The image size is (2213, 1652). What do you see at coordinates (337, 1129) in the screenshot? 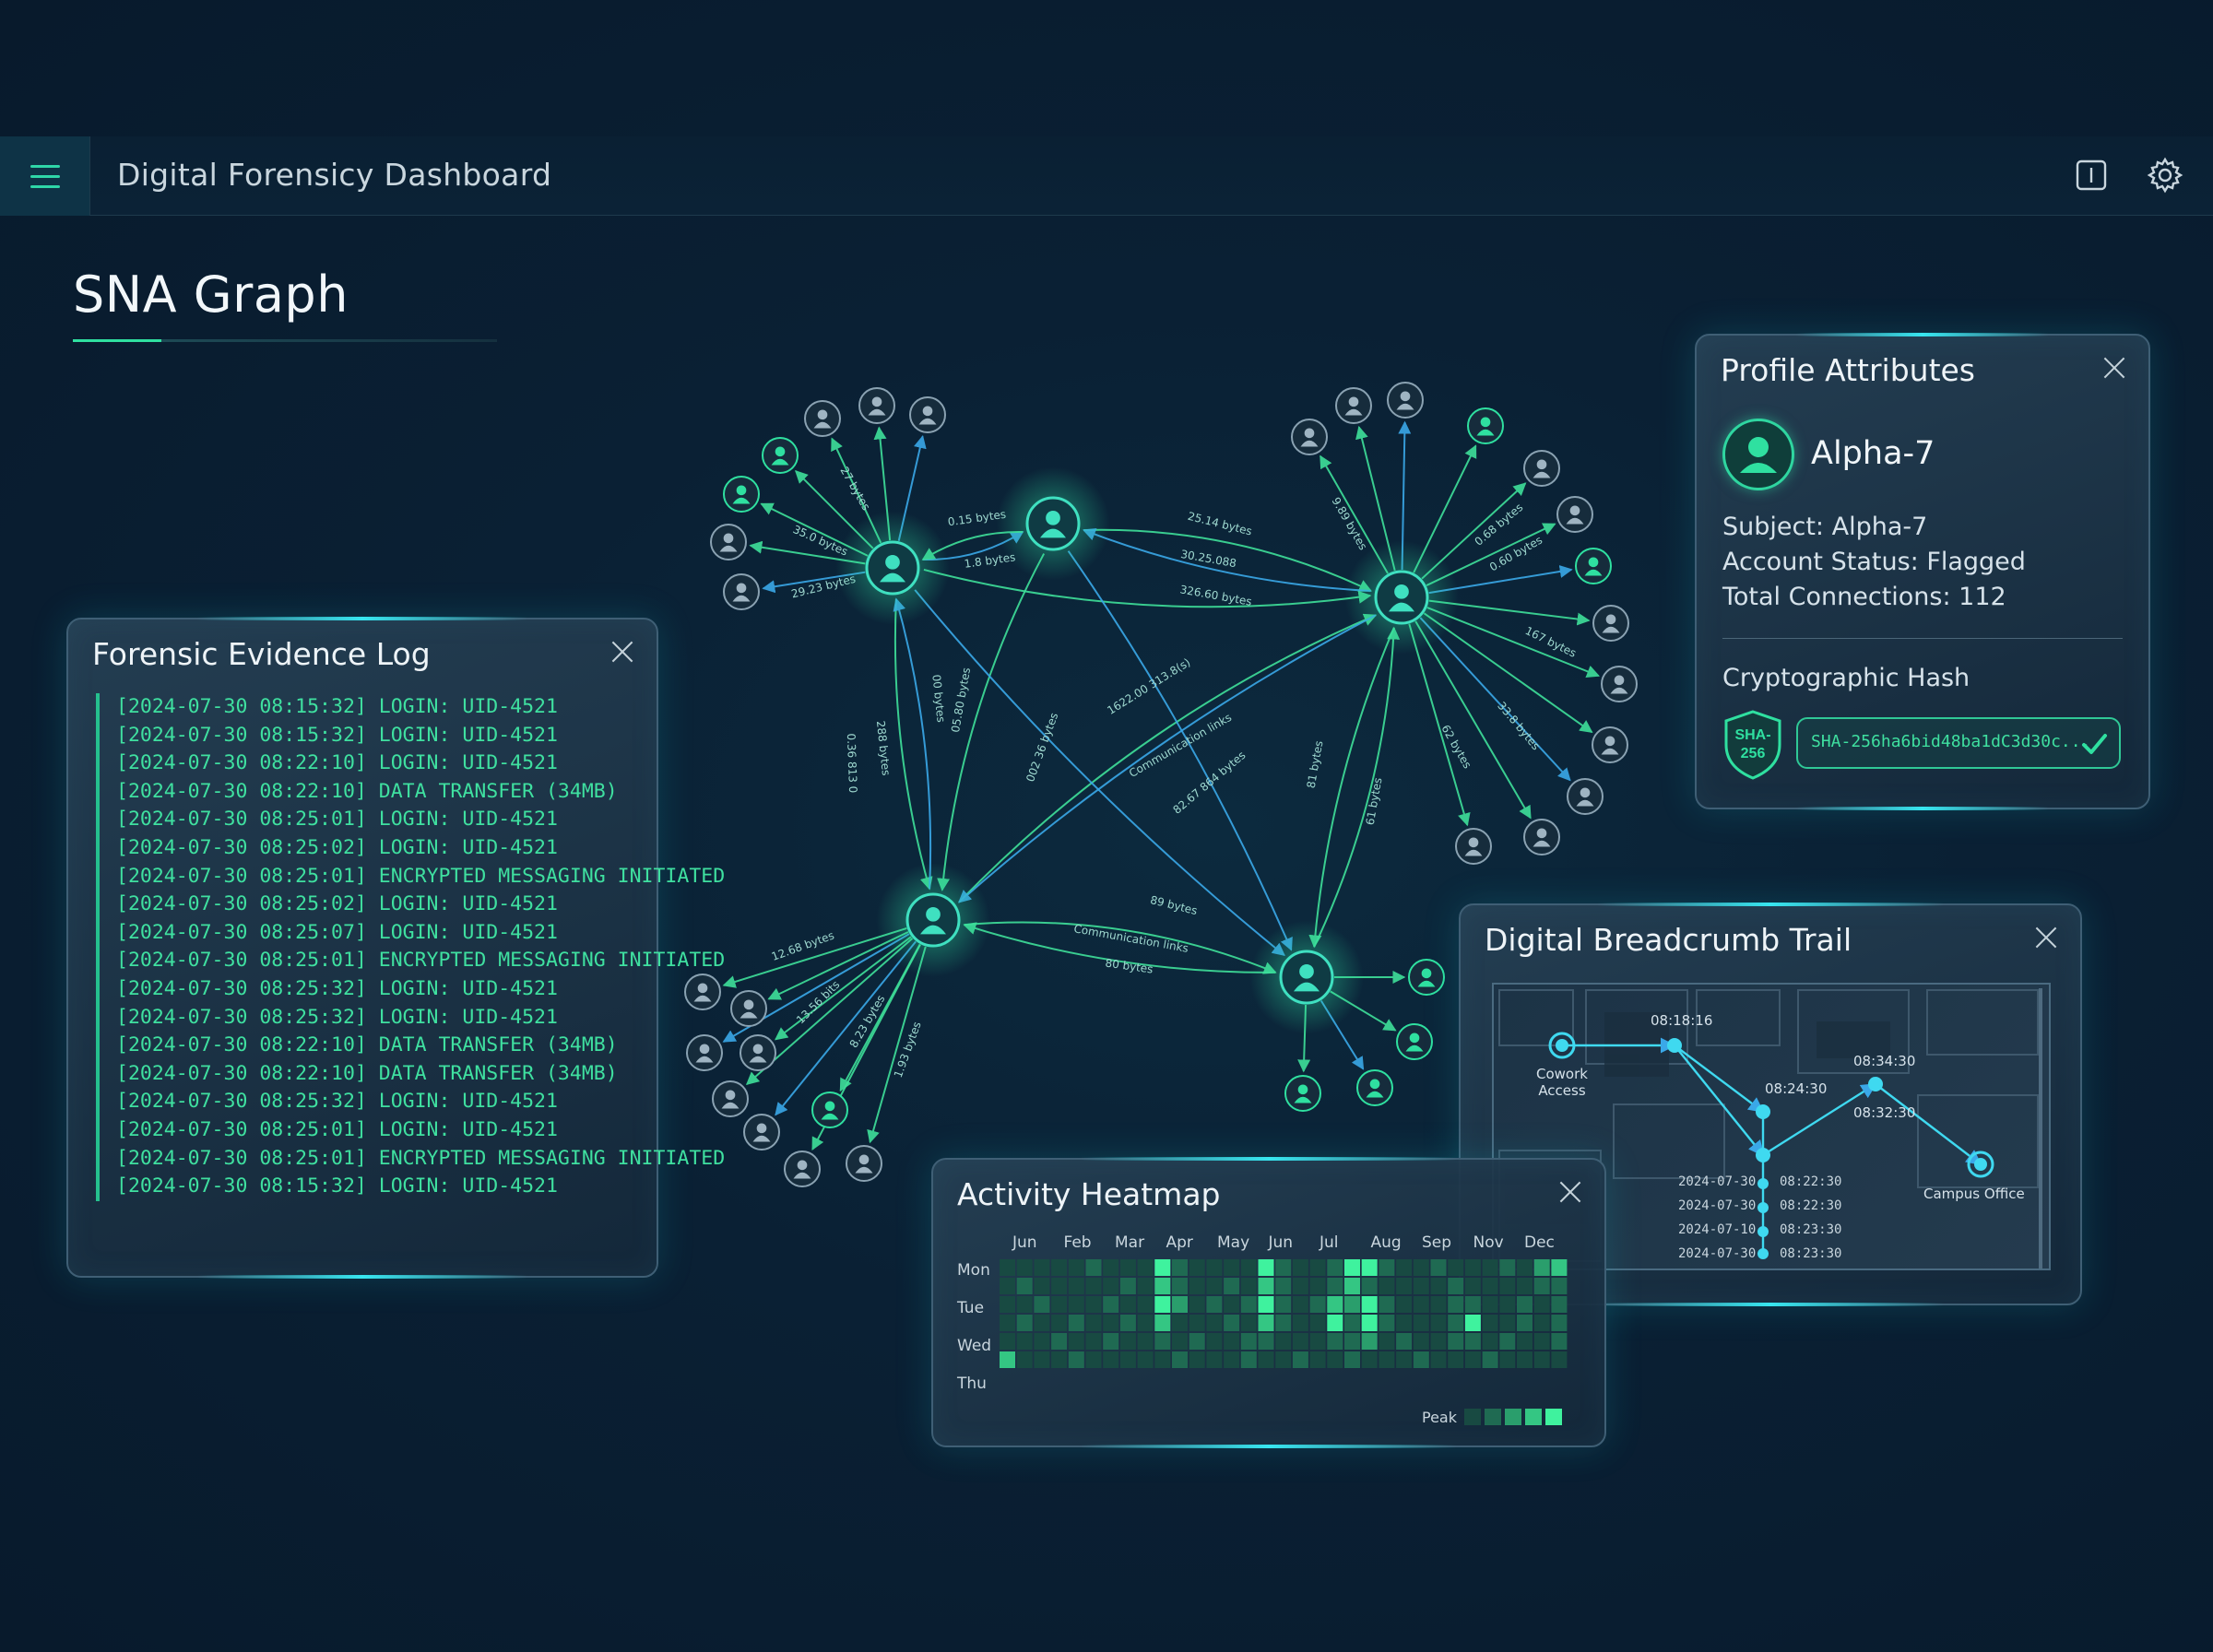
I see `log-entry: [2024-07-30 08:25:01] LOGIN: UID-4521` at bounding box center [337, 1129].